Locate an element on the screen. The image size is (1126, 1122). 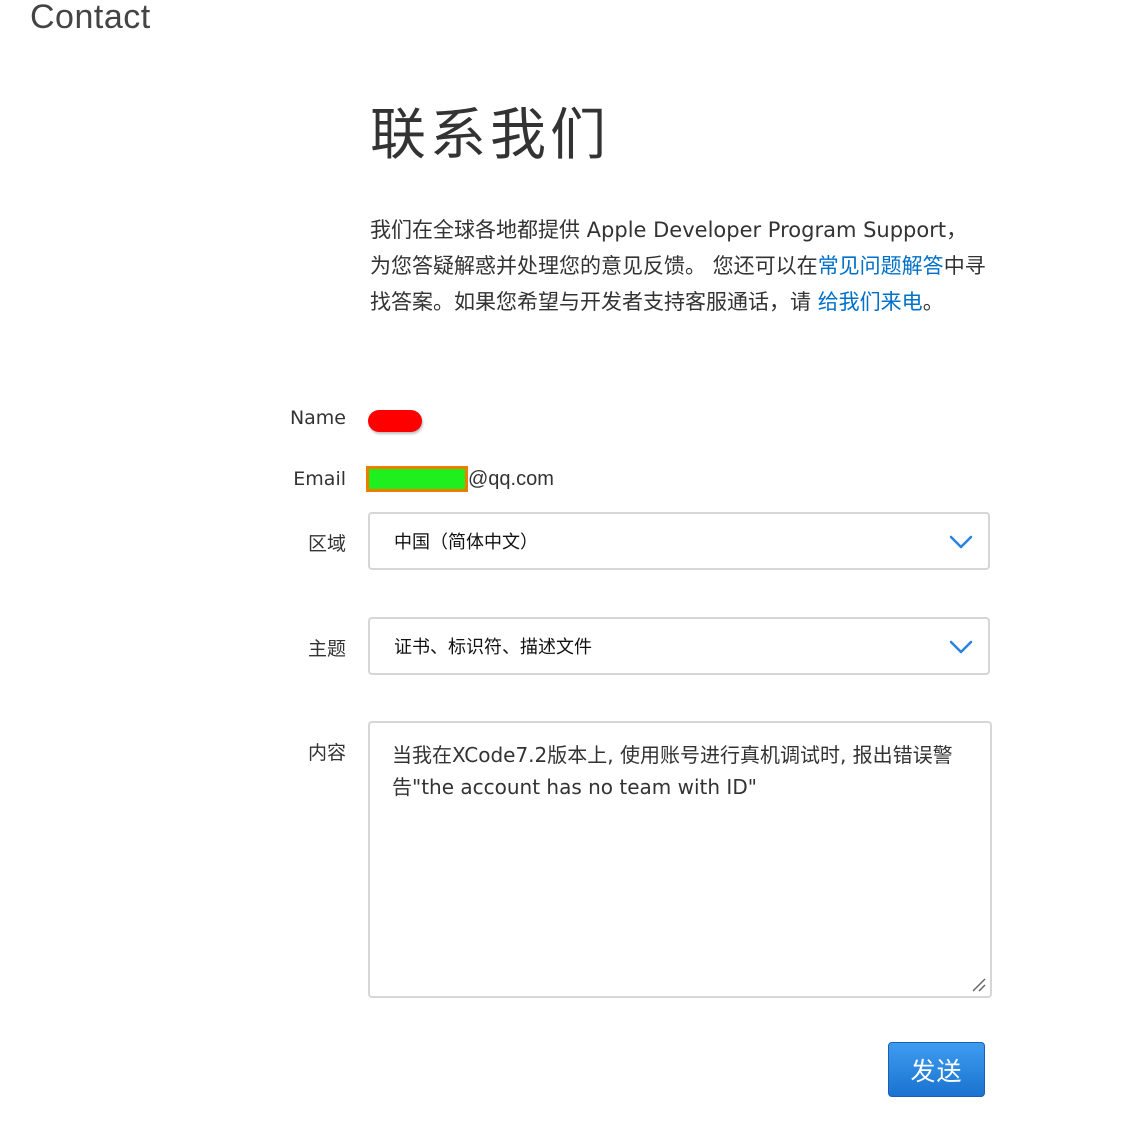
name-redaction is located at coordinates (395, 421).